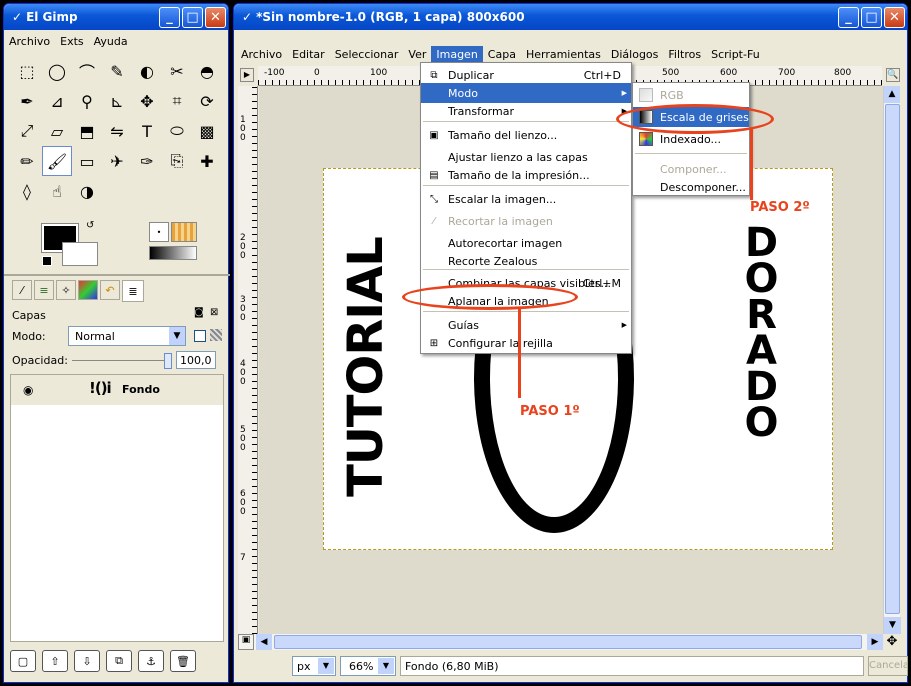 The width and height of the screenshot is (911, 686). Describe the element at coordinates (526, 75) in the screenshot. I see `imagen-menu-item: ⧉ Duplicar Ctrl+D` at that location.